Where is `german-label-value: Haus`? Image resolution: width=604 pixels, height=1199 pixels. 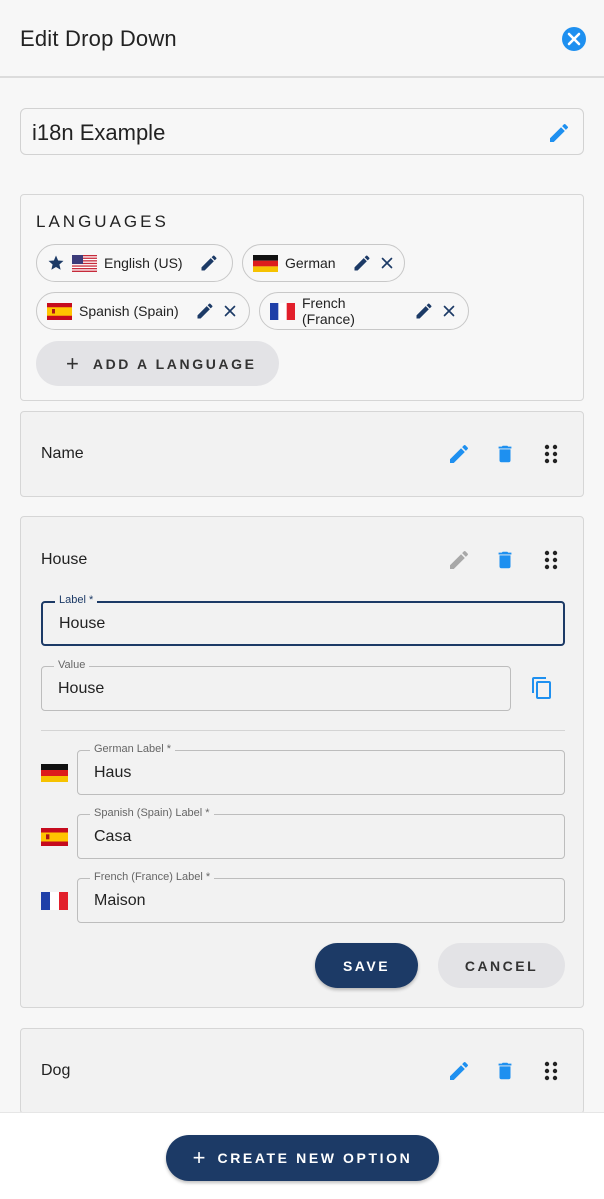
german-label-value: Haus is located at coordinates (113, 772).